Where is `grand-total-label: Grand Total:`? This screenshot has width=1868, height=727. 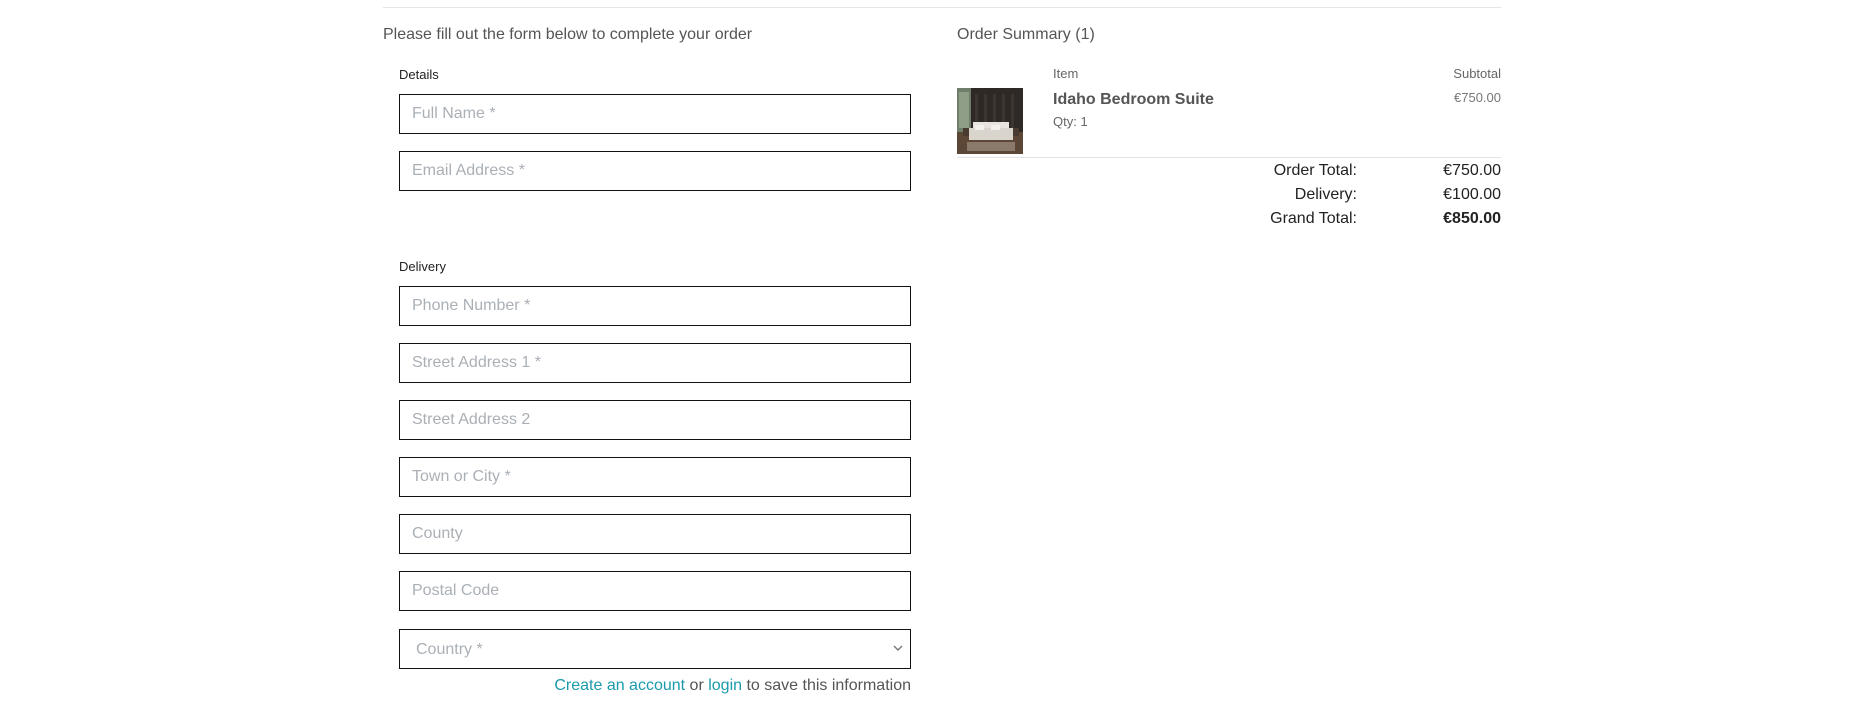 grand-total-label: Grand Total: is located at coordinates (1313, 218).